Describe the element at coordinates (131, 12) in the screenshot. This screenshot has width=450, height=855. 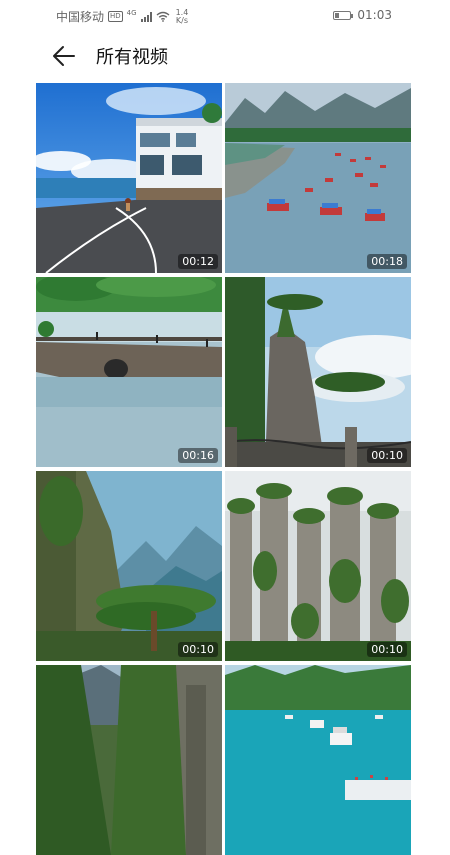
I see `network-type: 4G` at that location.